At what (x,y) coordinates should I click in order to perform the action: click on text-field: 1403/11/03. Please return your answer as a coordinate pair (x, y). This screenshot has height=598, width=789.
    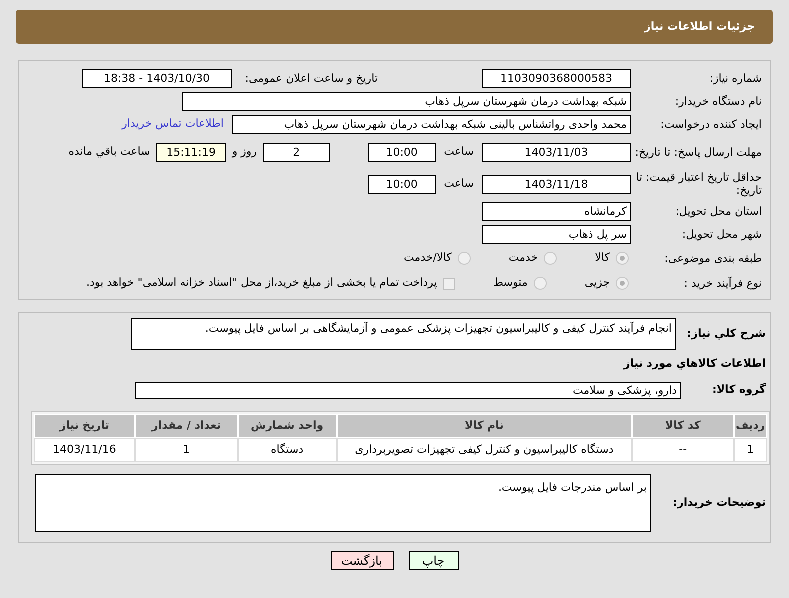
    Looking at the image, I should click on (556, 152).